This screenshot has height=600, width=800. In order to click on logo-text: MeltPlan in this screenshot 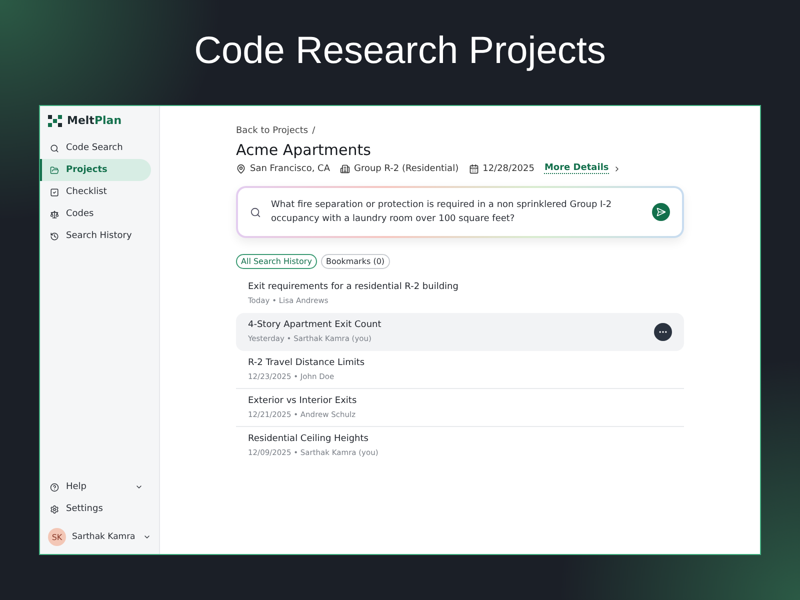, I will do `click(94, 120)`.